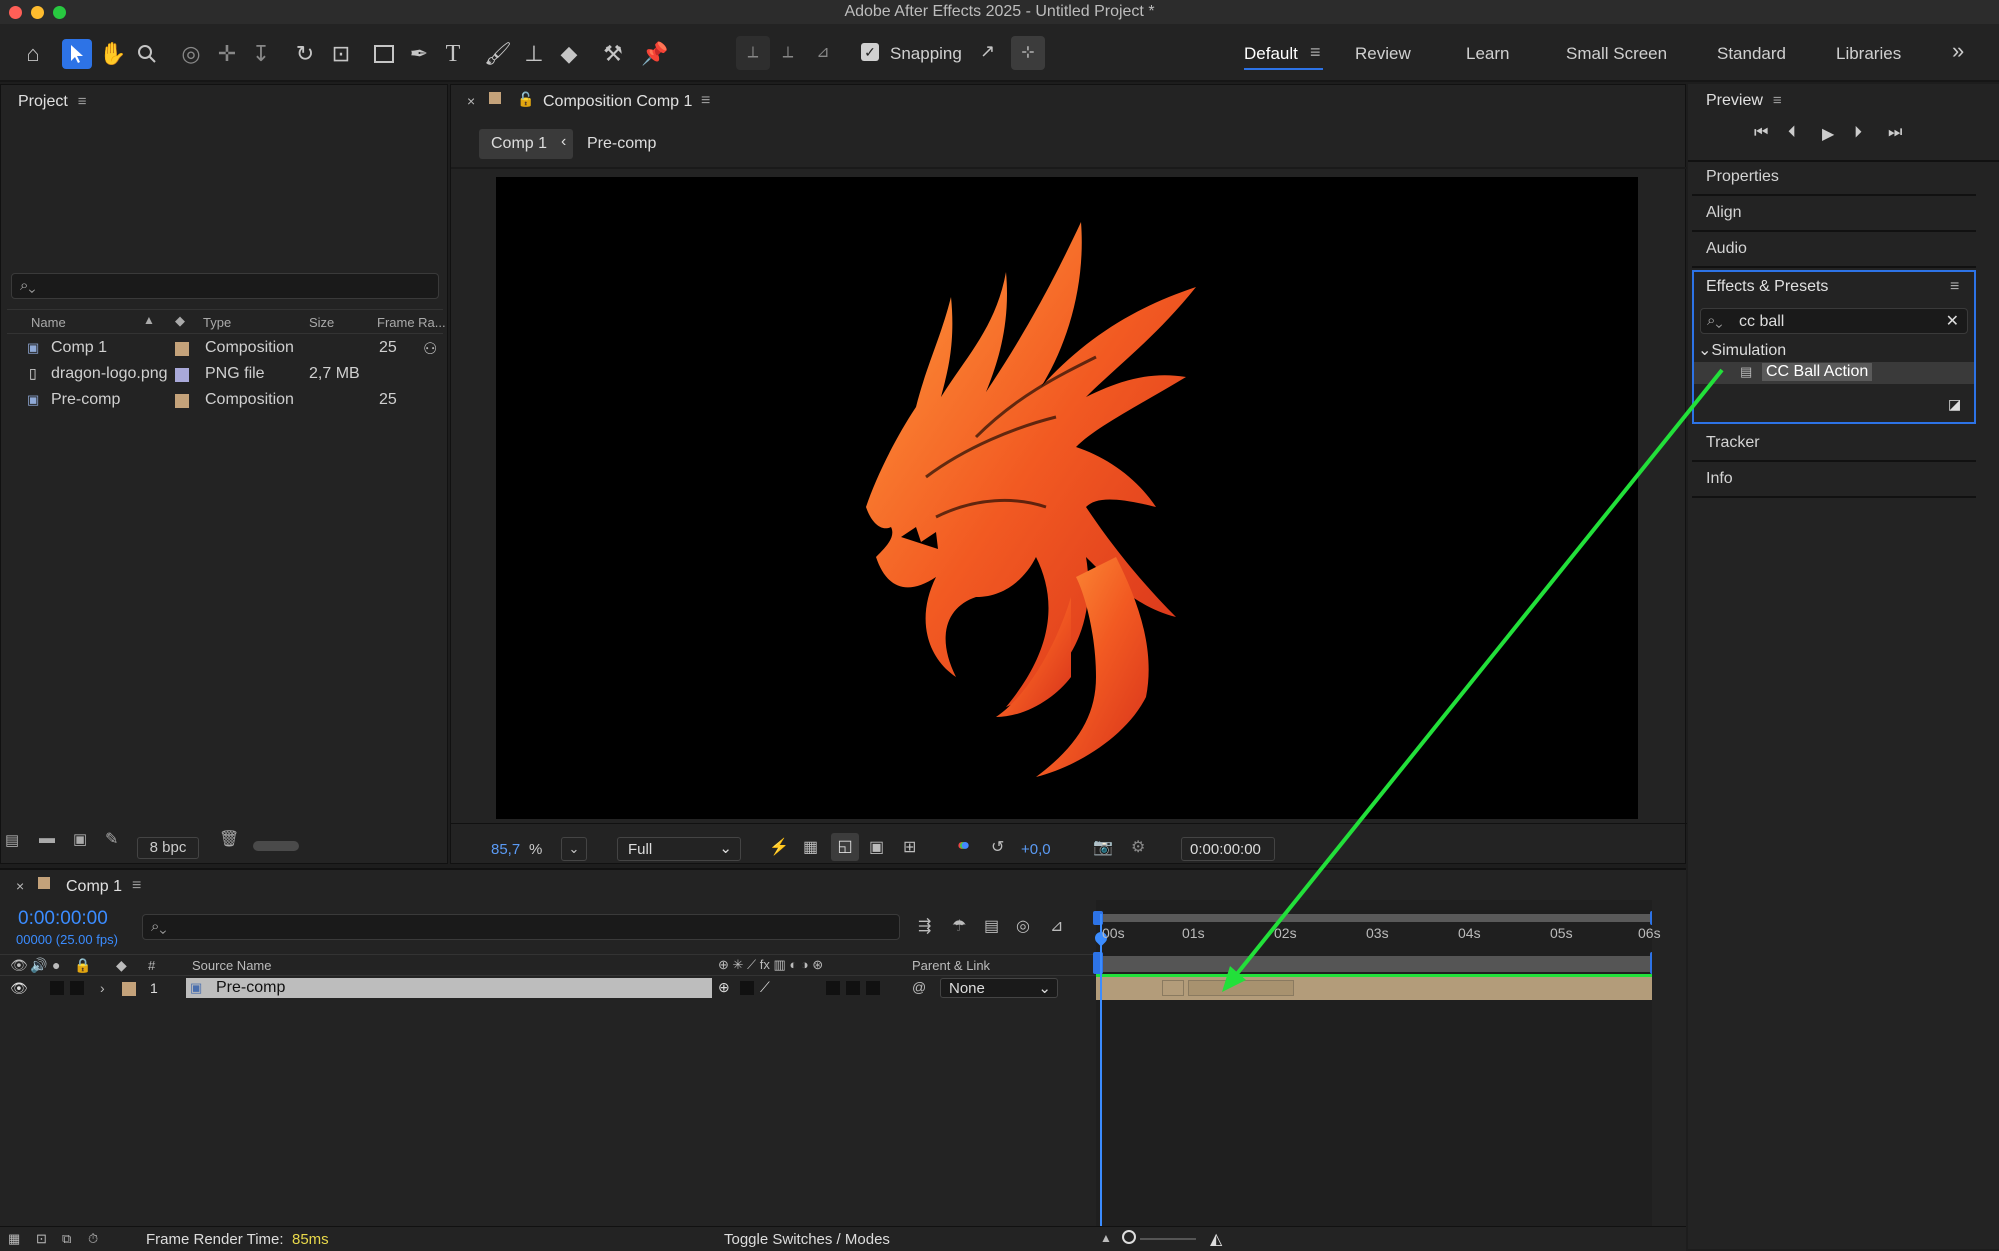 The width and height of the screenshot is (1999, 1251). What do you see at coordinates (1374, 987) in the screenshot?
I see `layer-duration-bar` at bounding box center [1374, 987].